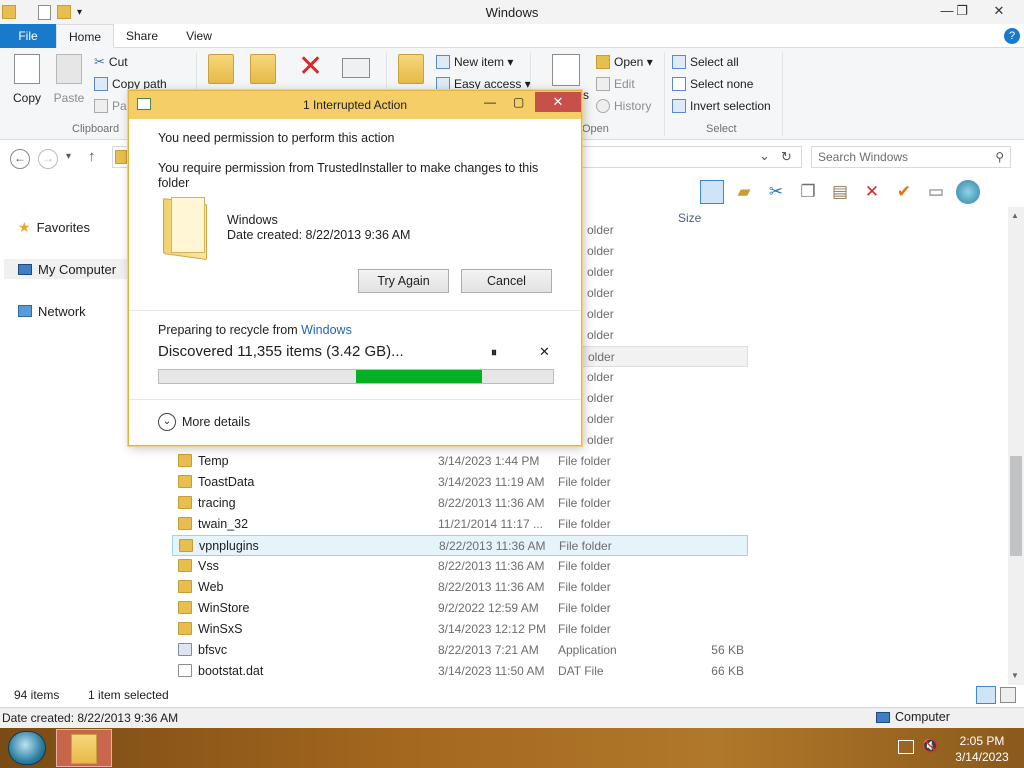 This screenshot has width=1024, height=768. Describe the element at coordinates (494, 352) in the screenshot. I see `pause-button: ⏸` at that location.